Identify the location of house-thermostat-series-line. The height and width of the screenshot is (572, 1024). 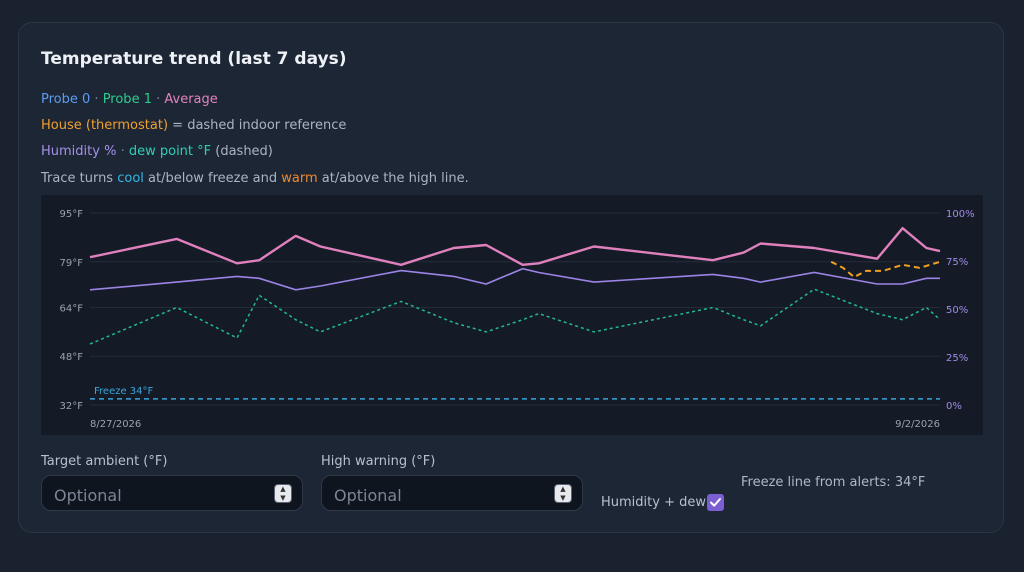
(885, 269).